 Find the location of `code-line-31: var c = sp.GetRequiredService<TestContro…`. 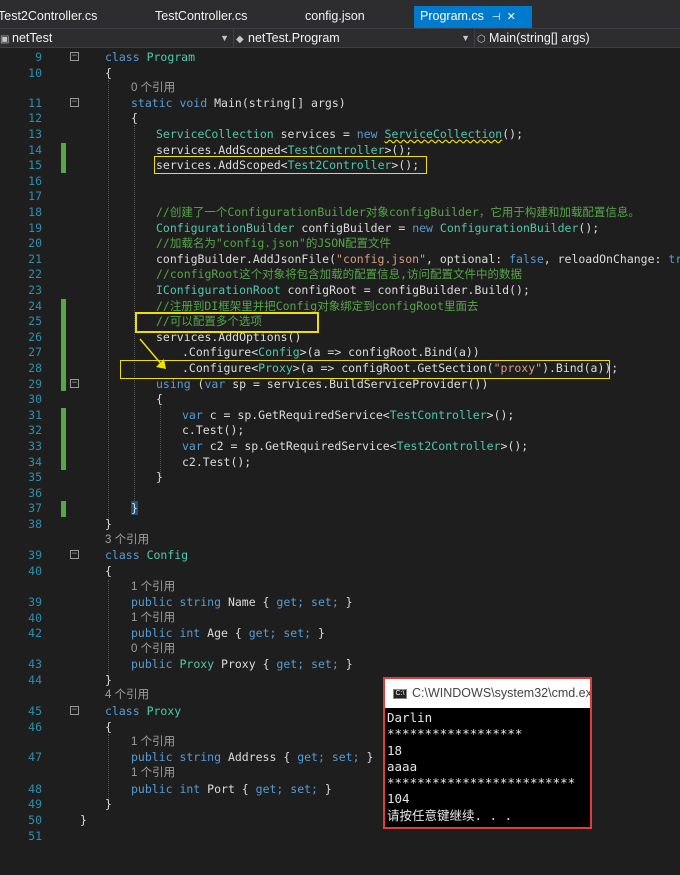

code-line-31: var c = sp.GetRequiredService<TestContro… is located at coordinates (348, 415).